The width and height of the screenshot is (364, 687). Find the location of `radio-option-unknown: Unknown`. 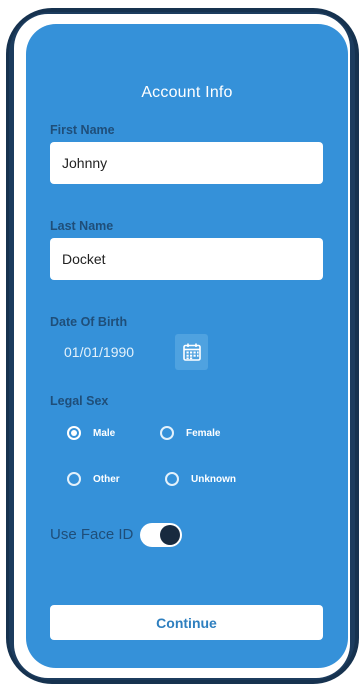

radio-option-unknown: Unknown is located at coordinates (200, 479).